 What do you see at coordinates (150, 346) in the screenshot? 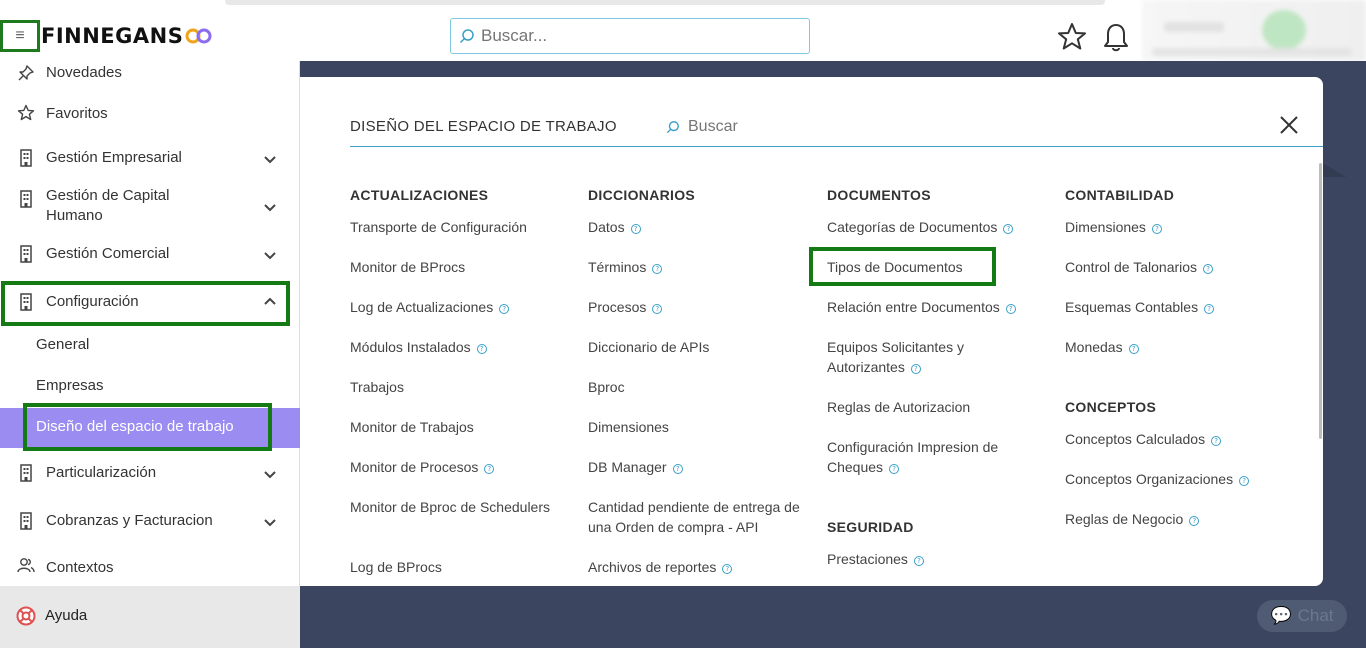
I see `sidebar-subitem-general: General` at bounding box center [150, 346].